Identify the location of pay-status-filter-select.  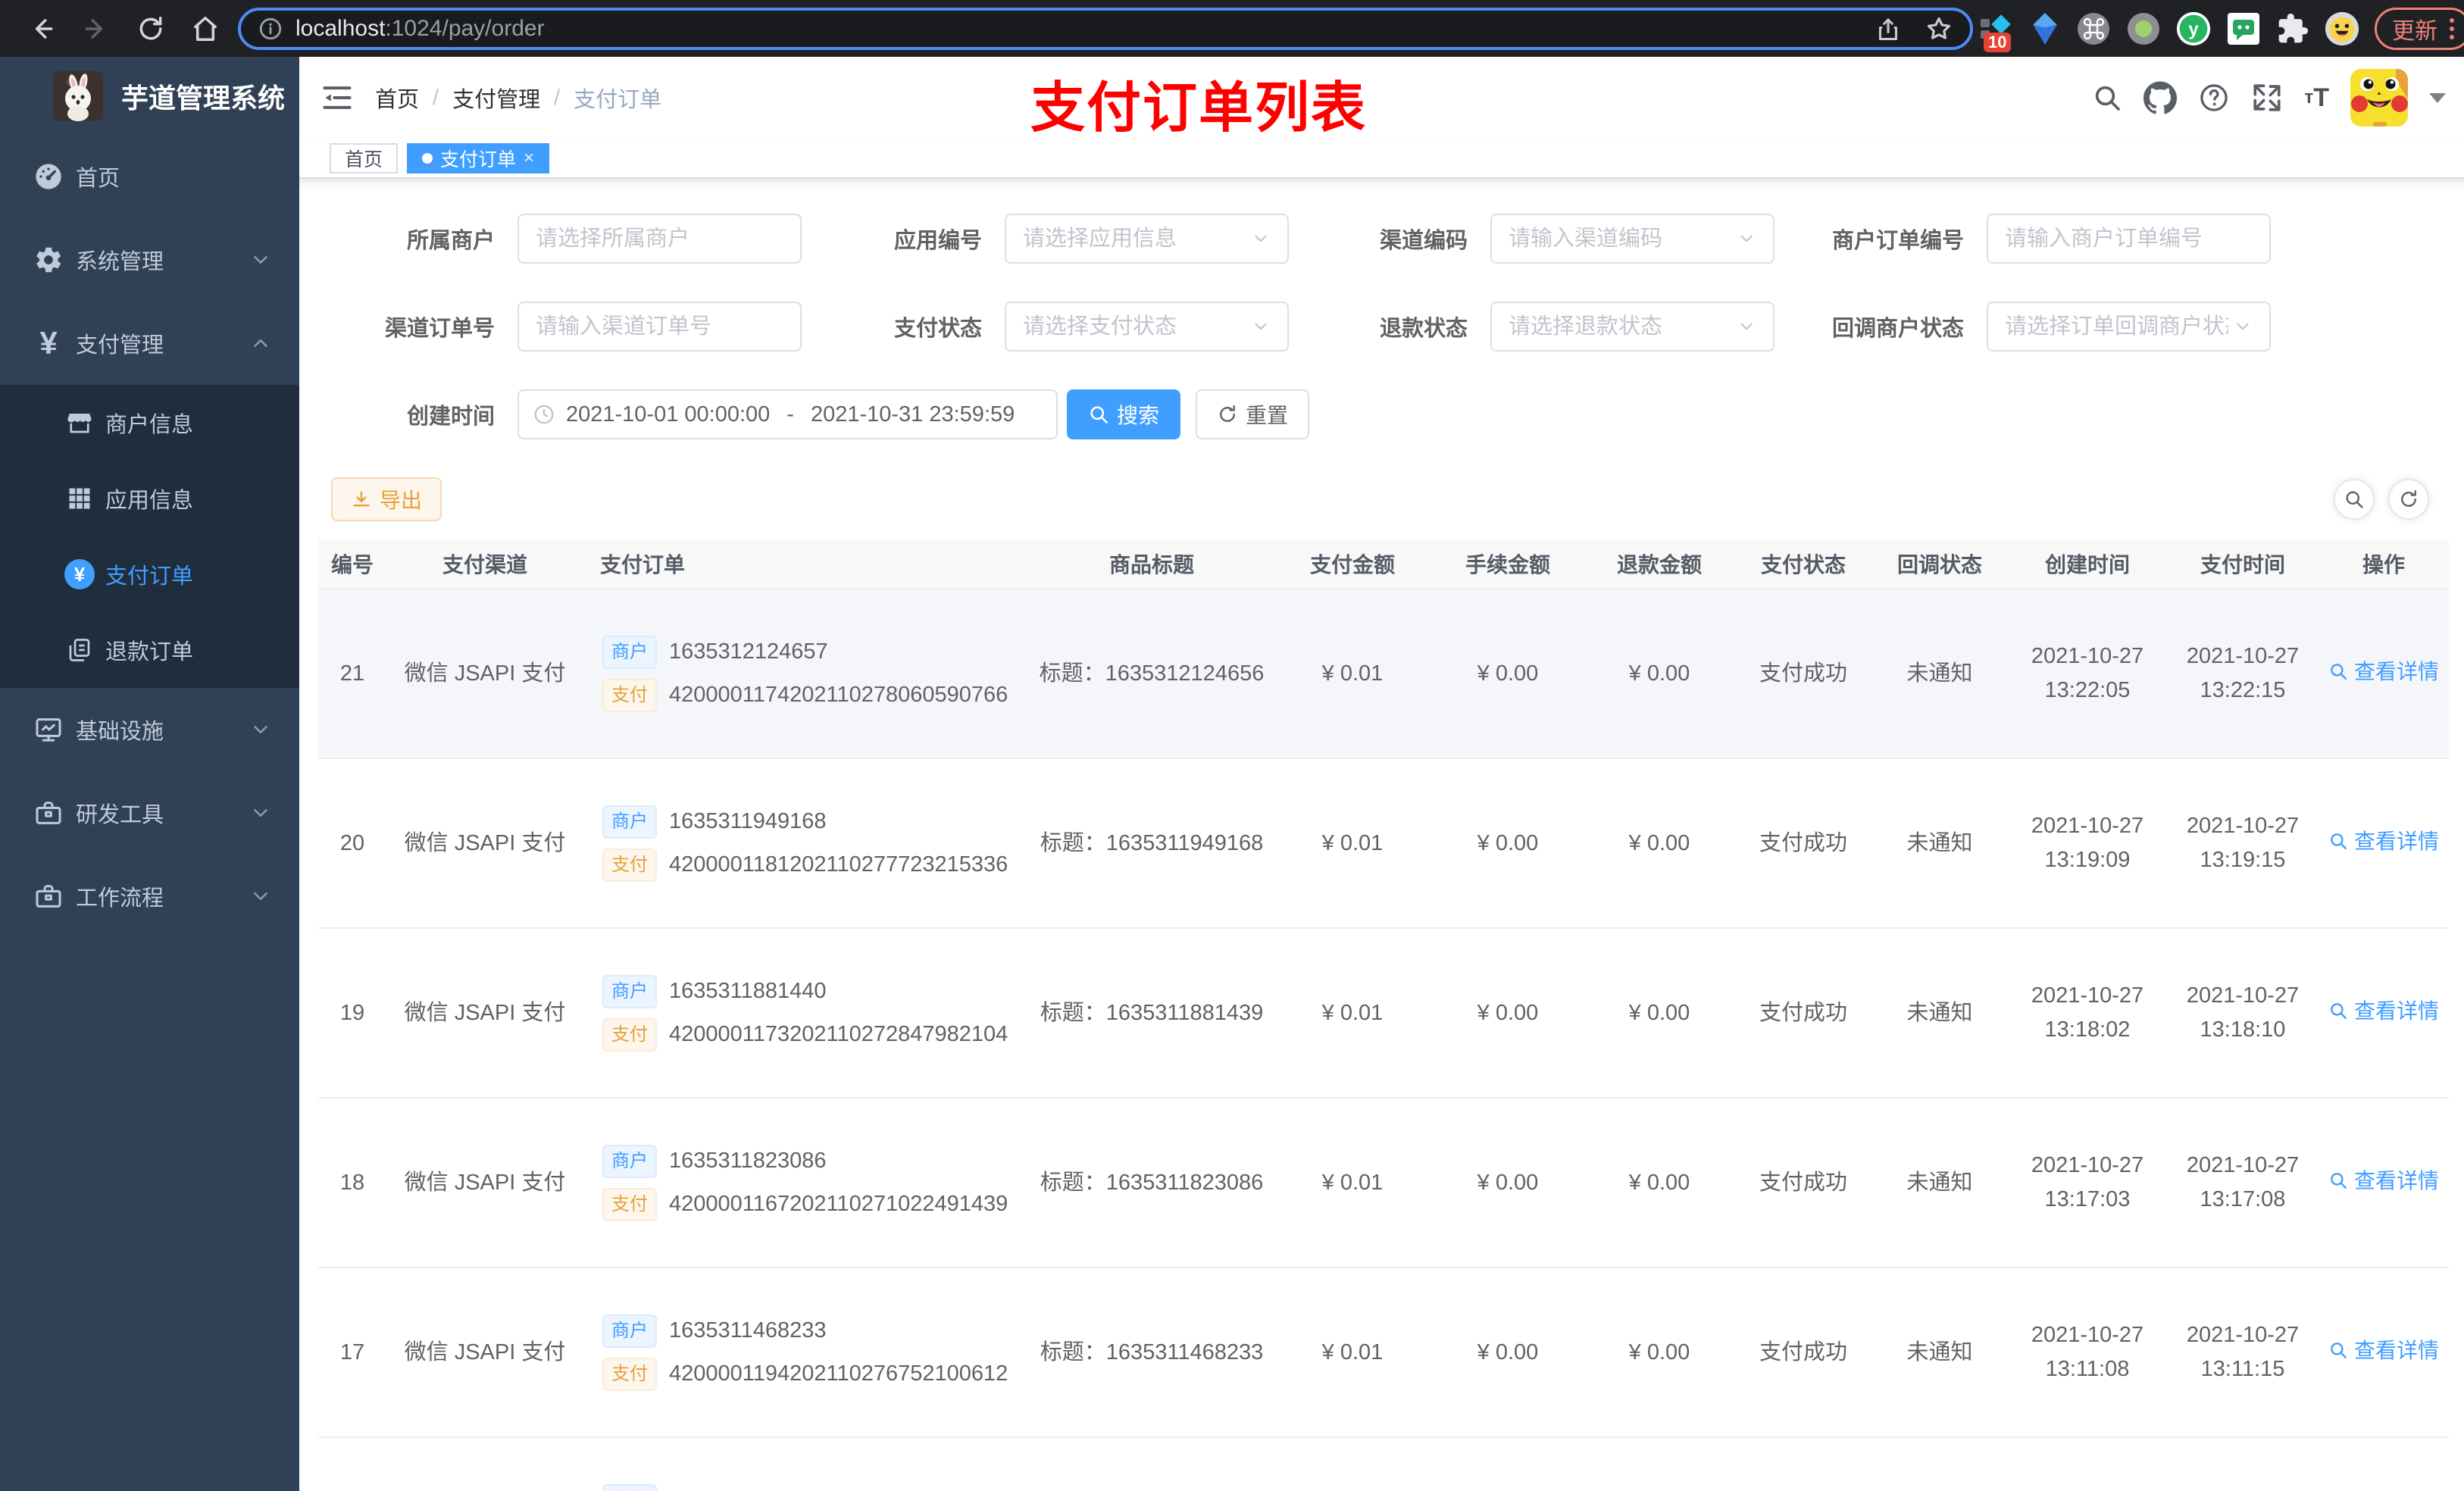
(1147, 327).